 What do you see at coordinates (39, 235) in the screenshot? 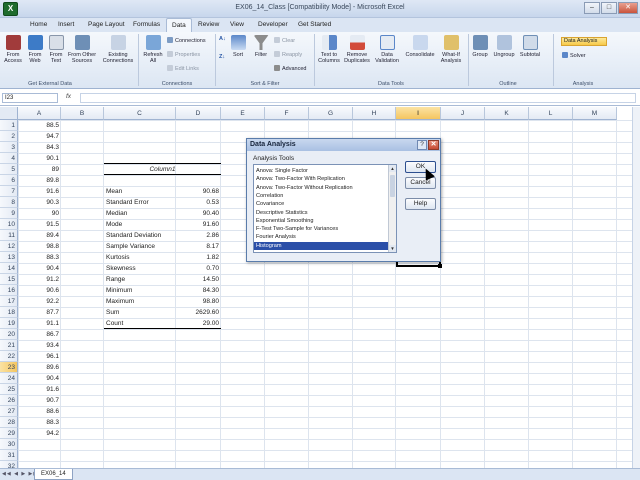
I see `cell-a-value: 89.4` at bounding box center [39, 235].